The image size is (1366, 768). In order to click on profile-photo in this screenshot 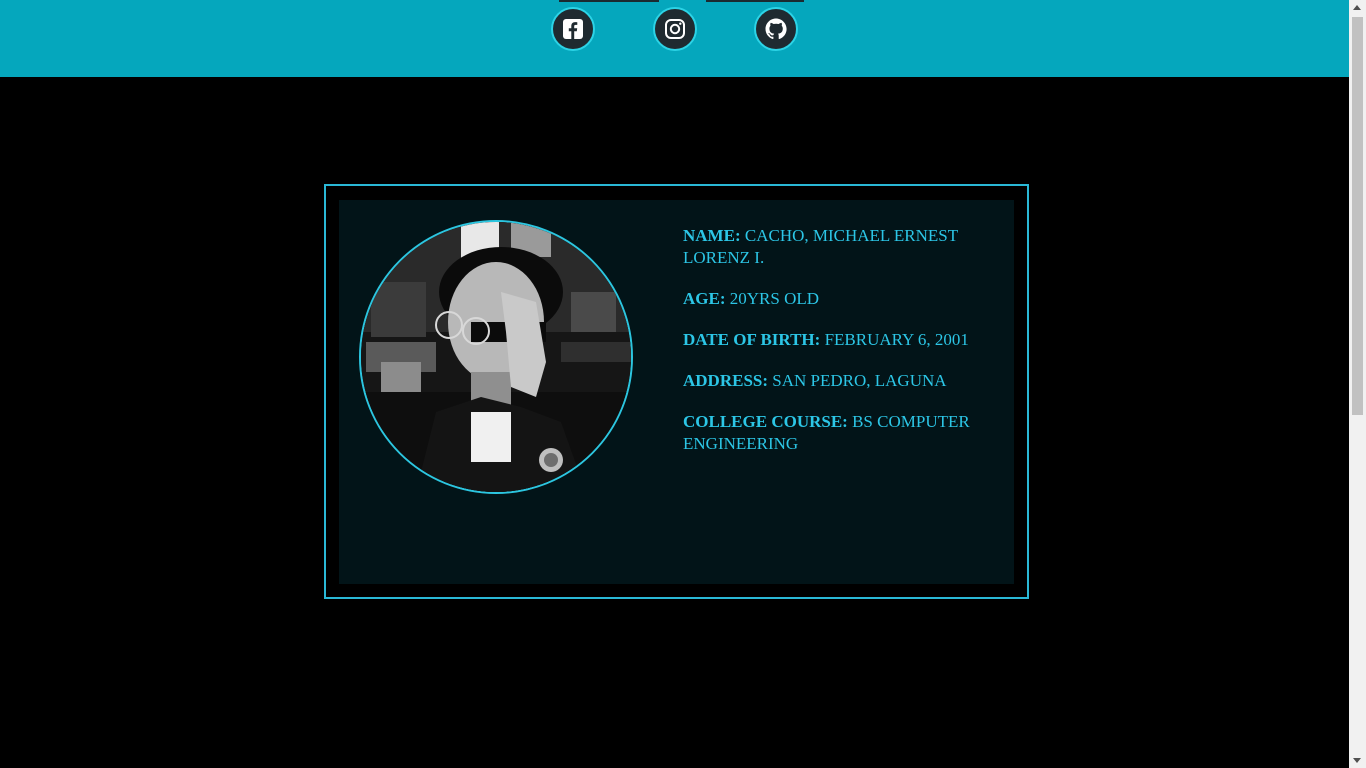, I will do `click(496, 357)`.